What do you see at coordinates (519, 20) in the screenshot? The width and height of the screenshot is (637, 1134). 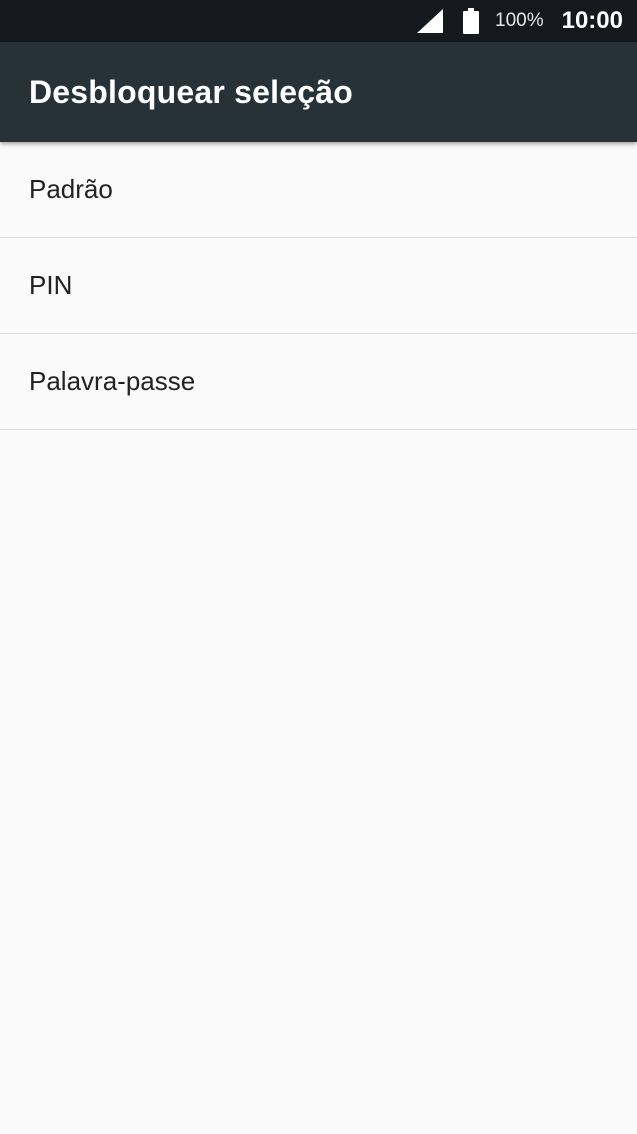 I see `battery-percentage: 100%` at bounding box center [519, 20].